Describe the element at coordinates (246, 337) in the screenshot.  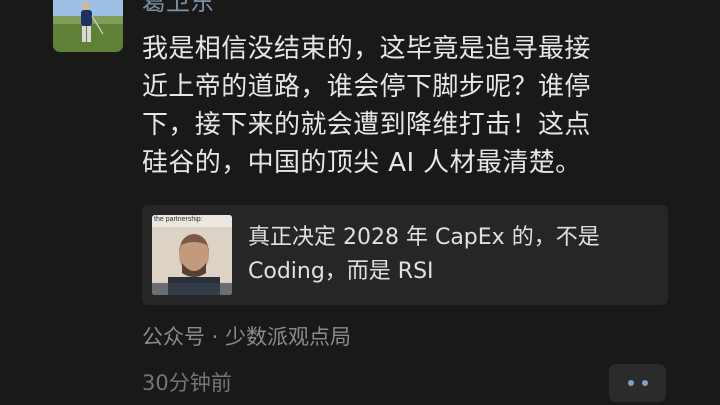
I see `source-label: 公众号 · 少数派观点局` at that location.